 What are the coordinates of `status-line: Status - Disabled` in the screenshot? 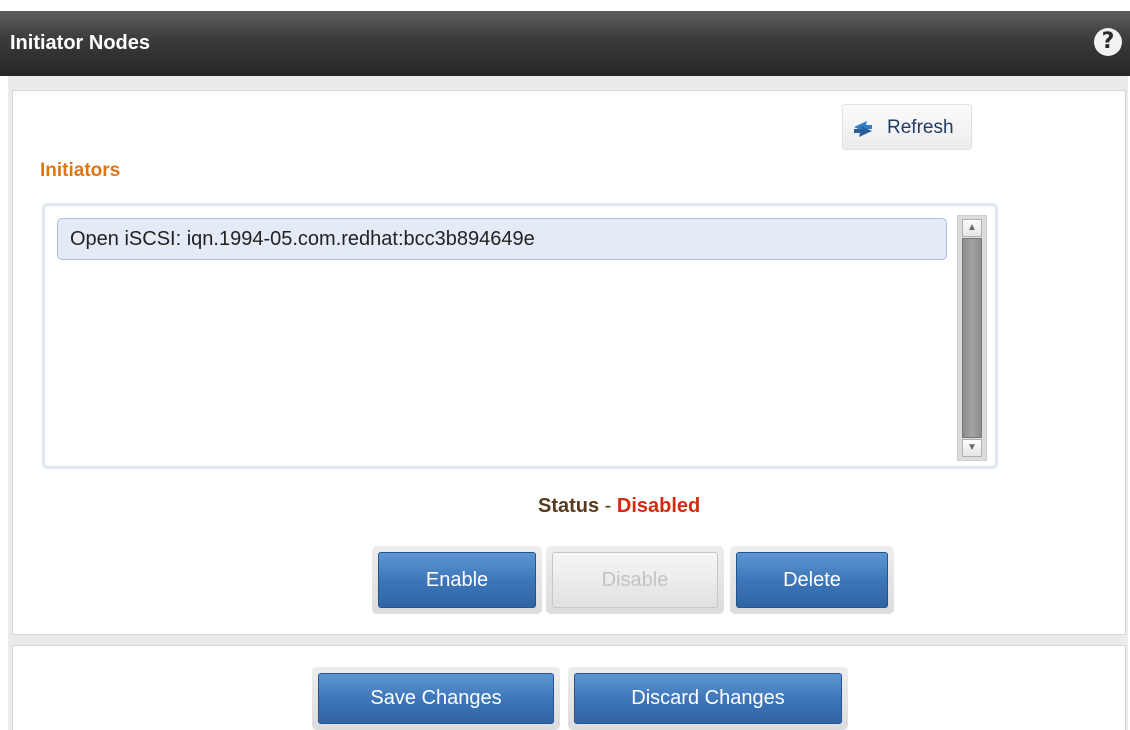 It's located at (619, 506).